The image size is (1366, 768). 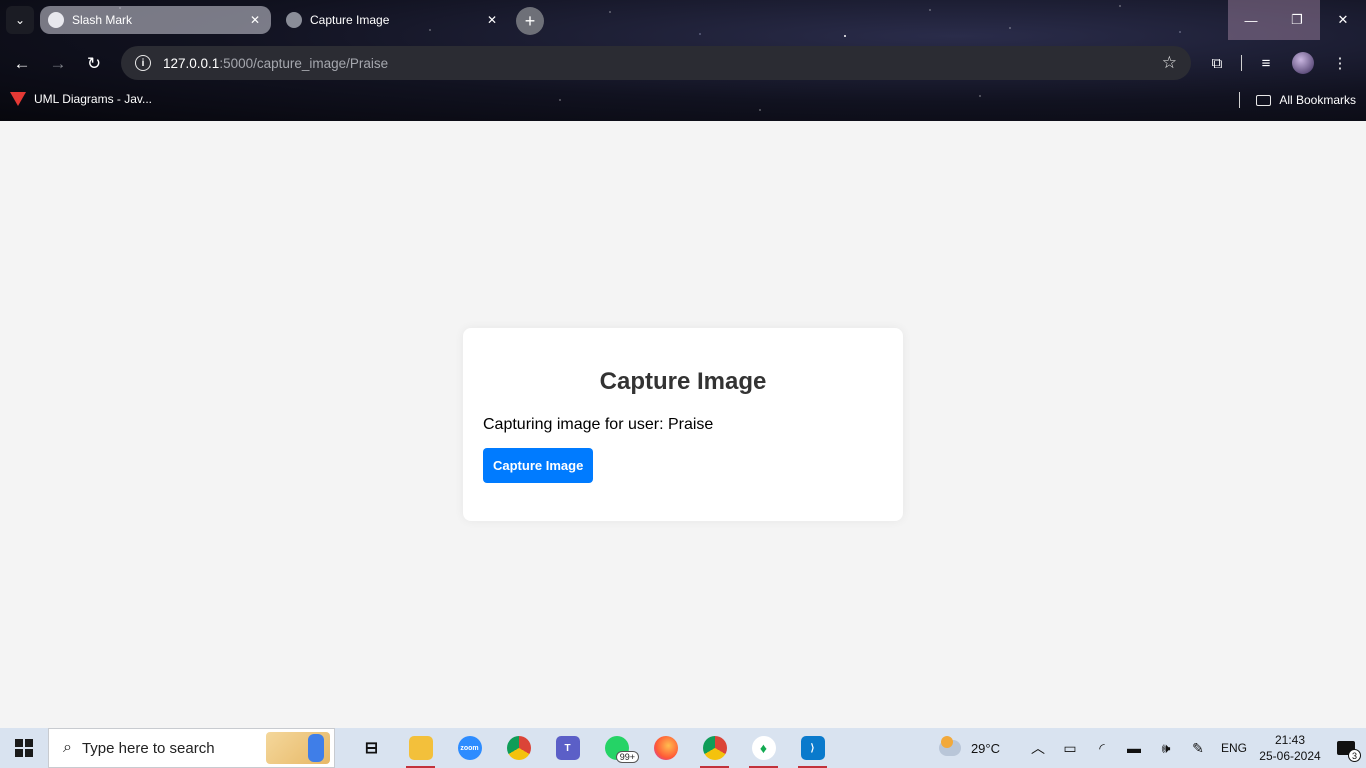 I want to click on page-title: Capture Image, so click(x=683, y=381).